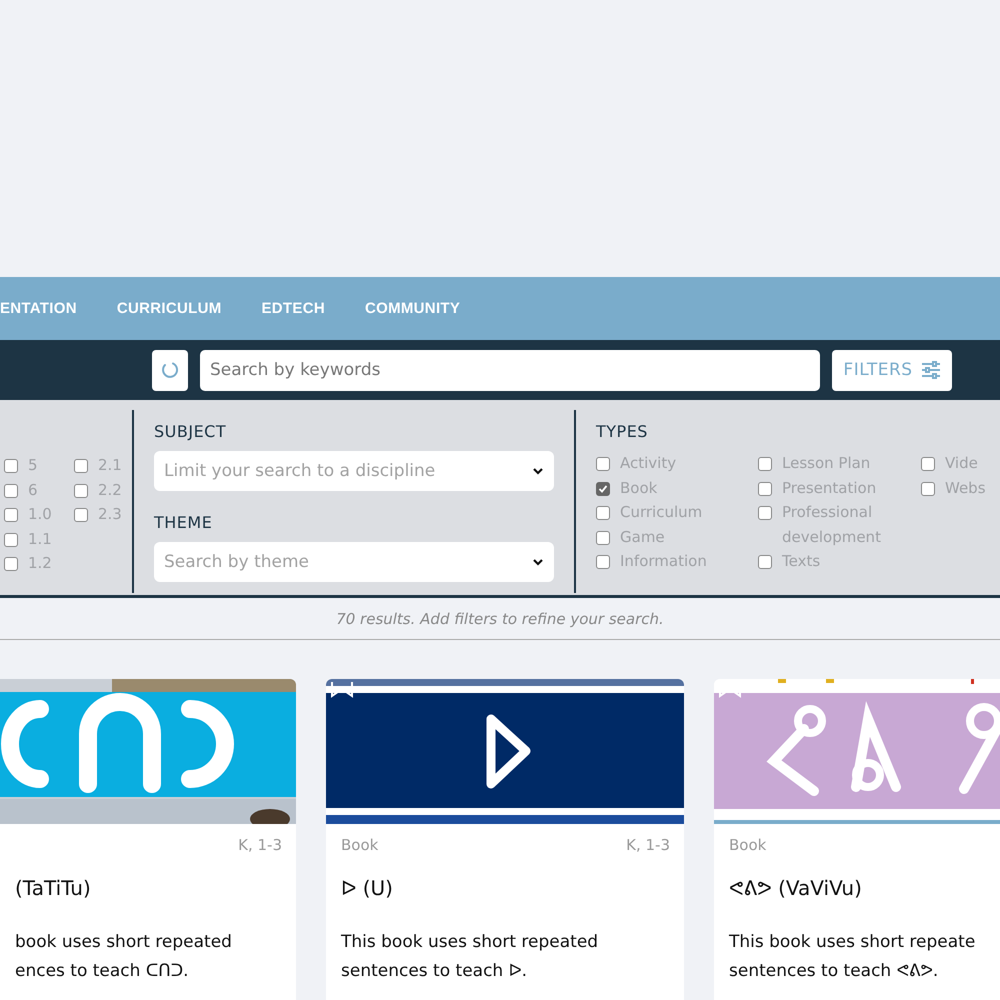  What do you see at coordinates (412, 308) in the screenshot?
I see `nav-link: COMMUNITY` at bounding box center [412, 308].